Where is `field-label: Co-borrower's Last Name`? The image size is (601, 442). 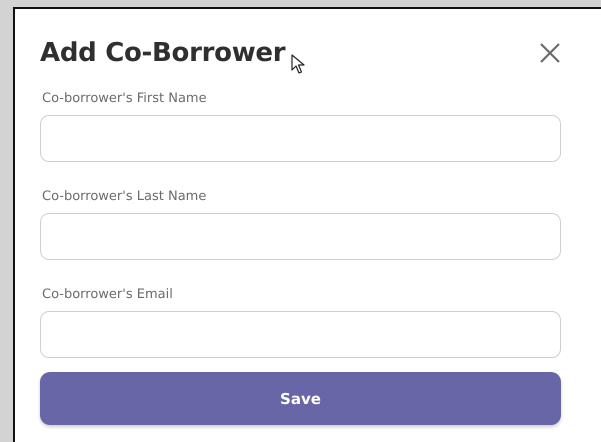 field-label: Co-borrower's Last Name is located at coordinates (125, 196).